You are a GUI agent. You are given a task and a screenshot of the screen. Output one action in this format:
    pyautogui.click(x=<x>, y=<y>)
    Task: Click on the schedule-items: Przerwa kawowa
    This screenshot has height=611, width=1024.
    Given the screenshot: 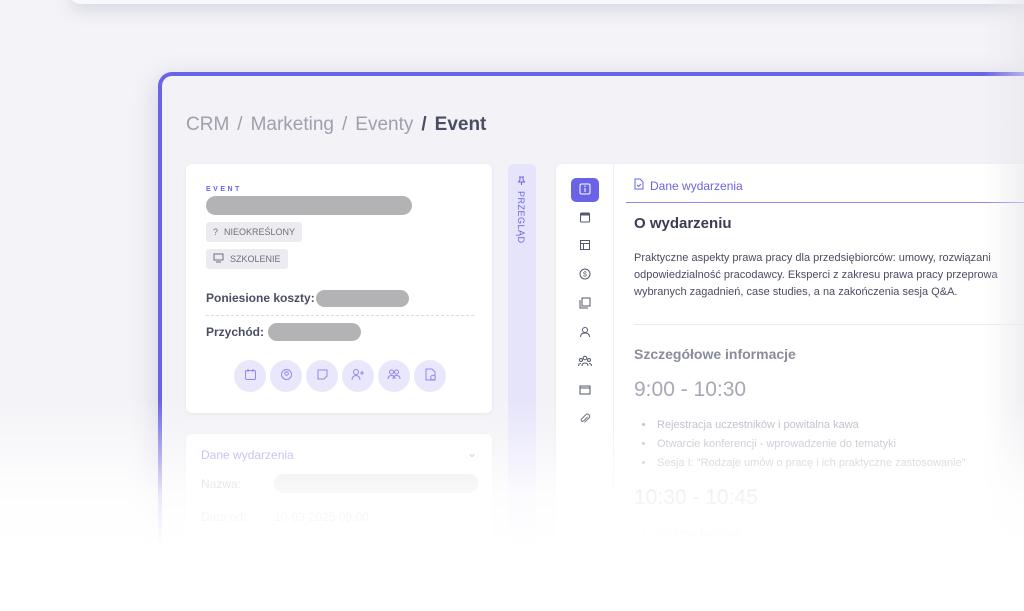 What is the action you would take?
    pyautogui.click(x=691, y=533)
    